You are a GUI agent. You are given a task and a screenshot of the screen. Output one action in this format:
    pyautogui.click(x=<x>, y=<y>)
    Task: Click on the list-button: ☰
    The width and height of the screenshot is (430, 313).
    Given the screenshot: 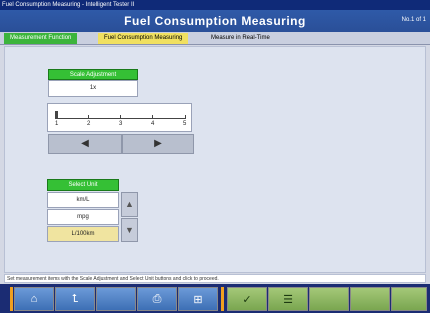 What is the action you would take?
    pyautogui.click(x=288, y=299)
    